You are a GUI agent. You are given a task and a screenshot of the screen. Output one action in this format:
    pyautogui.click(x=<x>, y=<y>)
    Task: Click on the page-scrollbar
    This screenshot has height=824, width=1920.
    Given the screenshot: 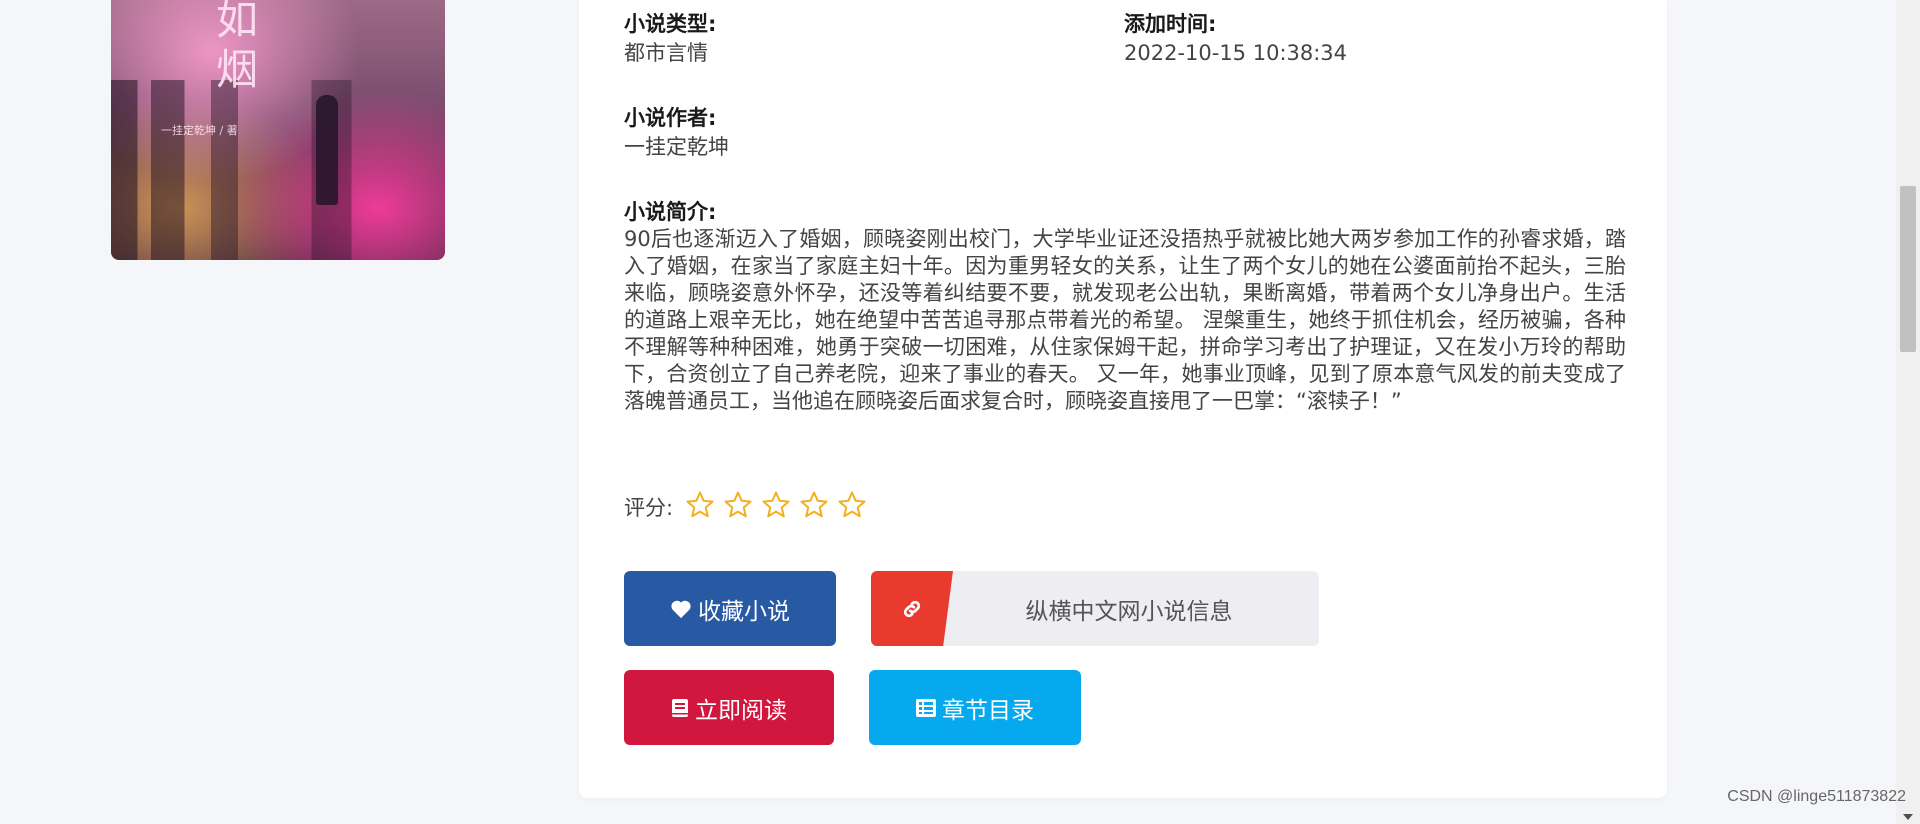 What is the action you would take?
    pyautogui.click(x=1908, y=412)
    